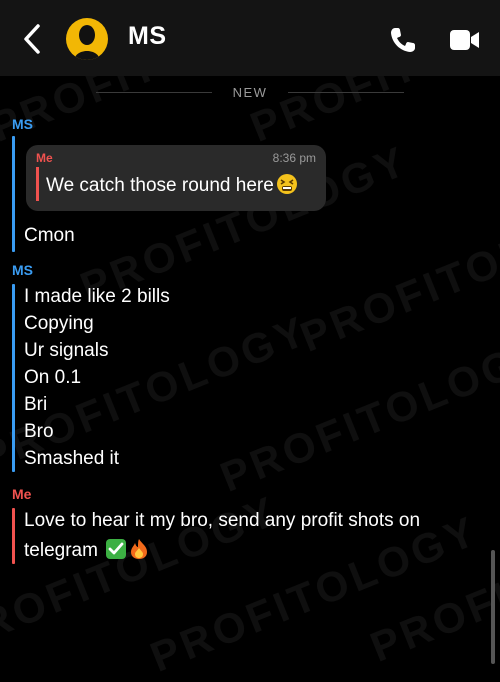 The height and width of the screenshot is (682, 500). I want to click on sender-name: Me, so click(22, 494).